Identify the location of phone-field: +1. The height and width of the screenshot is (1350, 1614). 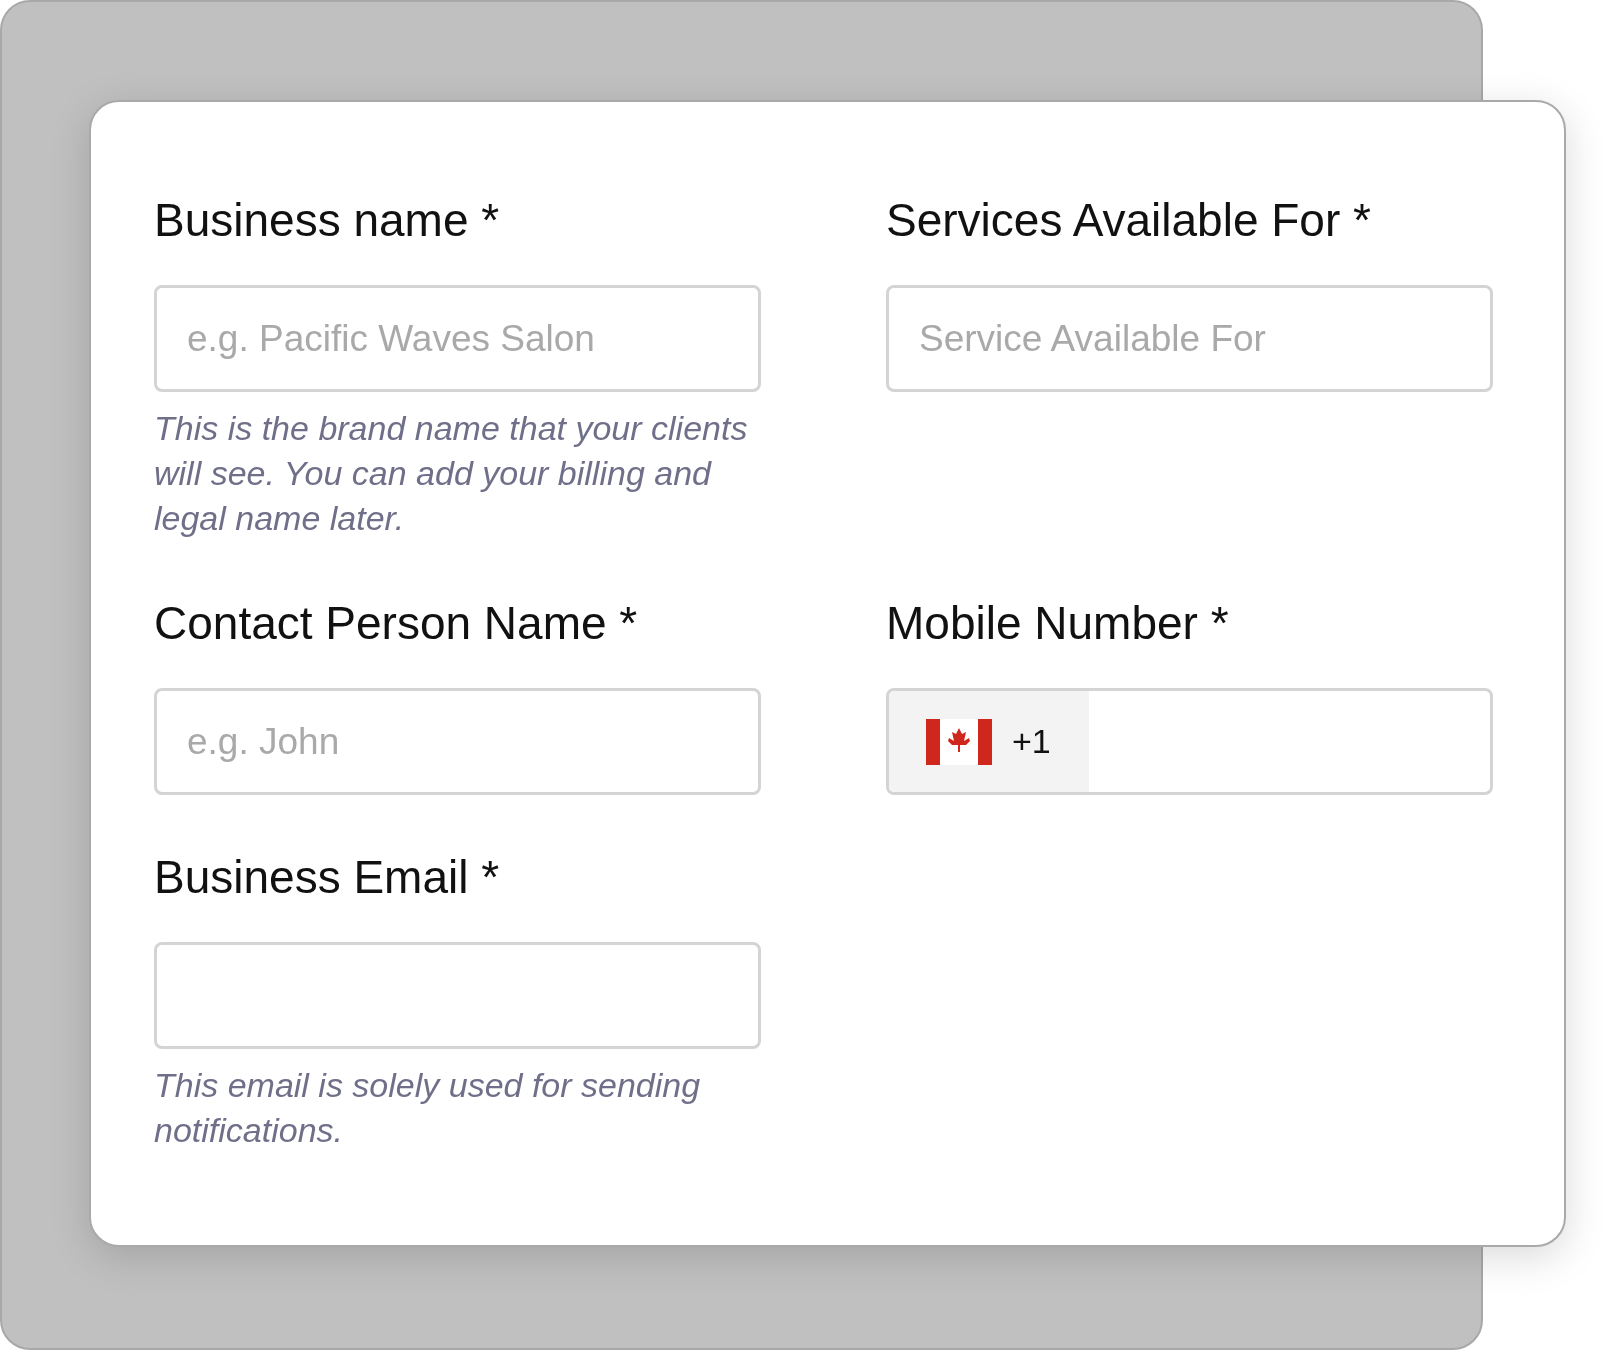
(1189, 741).